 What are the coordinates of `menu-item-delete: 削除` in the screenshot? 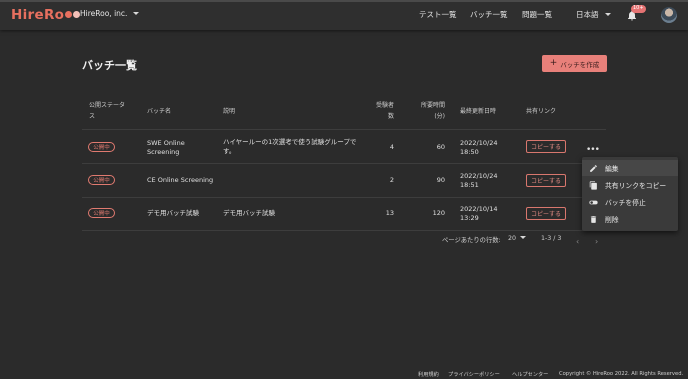 It's located at (630, 219).